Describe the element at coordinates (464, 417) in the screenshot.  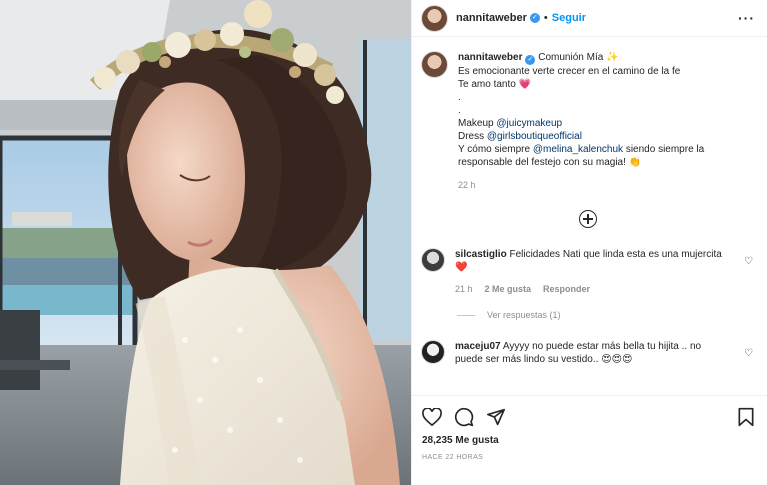
I see `comment-icon` at that location.